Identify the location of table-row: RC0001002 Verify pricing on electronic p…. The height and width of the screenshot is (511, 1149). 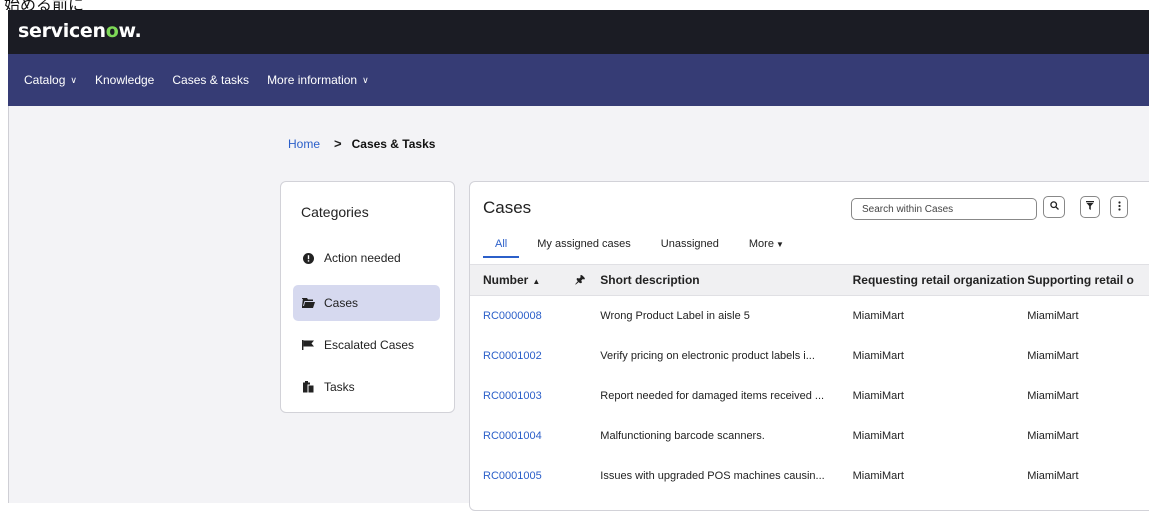
(809, 356).